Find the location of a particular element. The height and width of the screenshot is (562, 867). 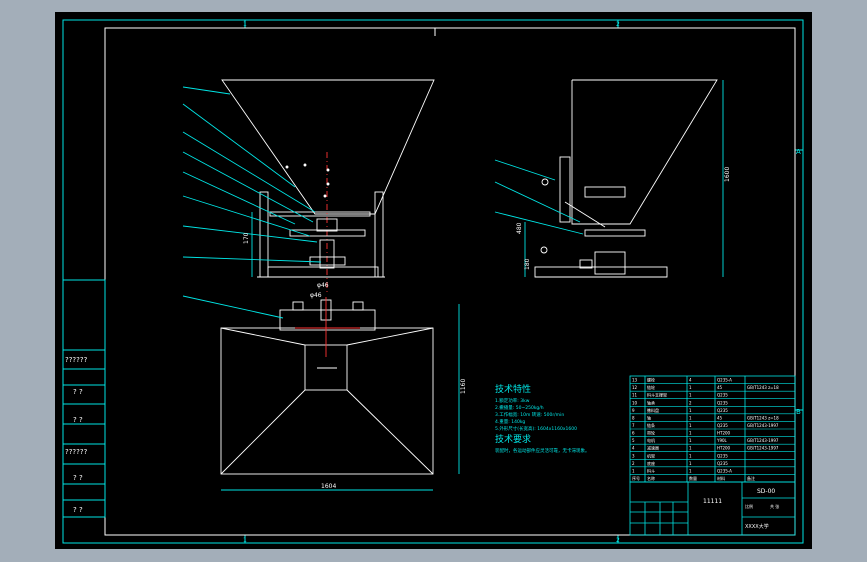

parts-cell: 减速器 is located at coordinates (653, 448).